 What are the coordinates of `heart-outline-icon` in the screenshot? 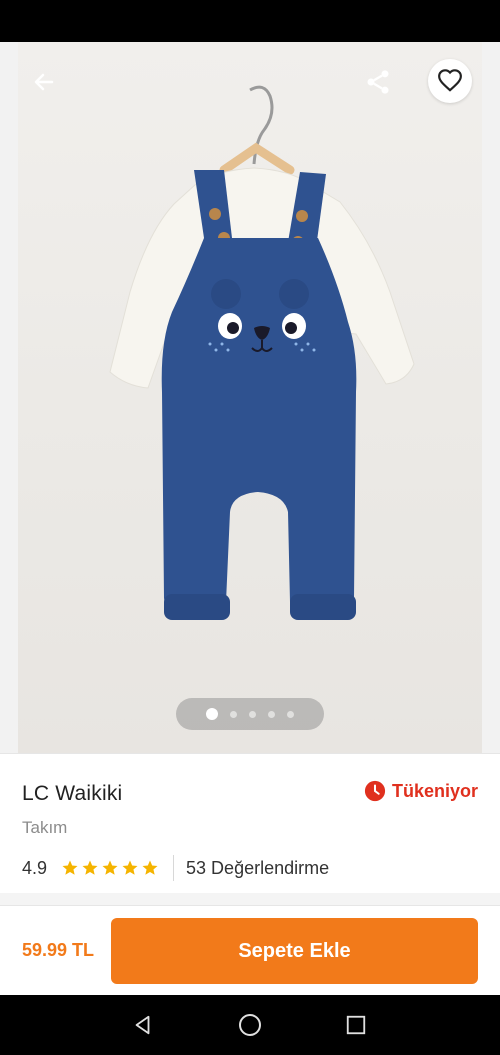 It's located at (450, 80).